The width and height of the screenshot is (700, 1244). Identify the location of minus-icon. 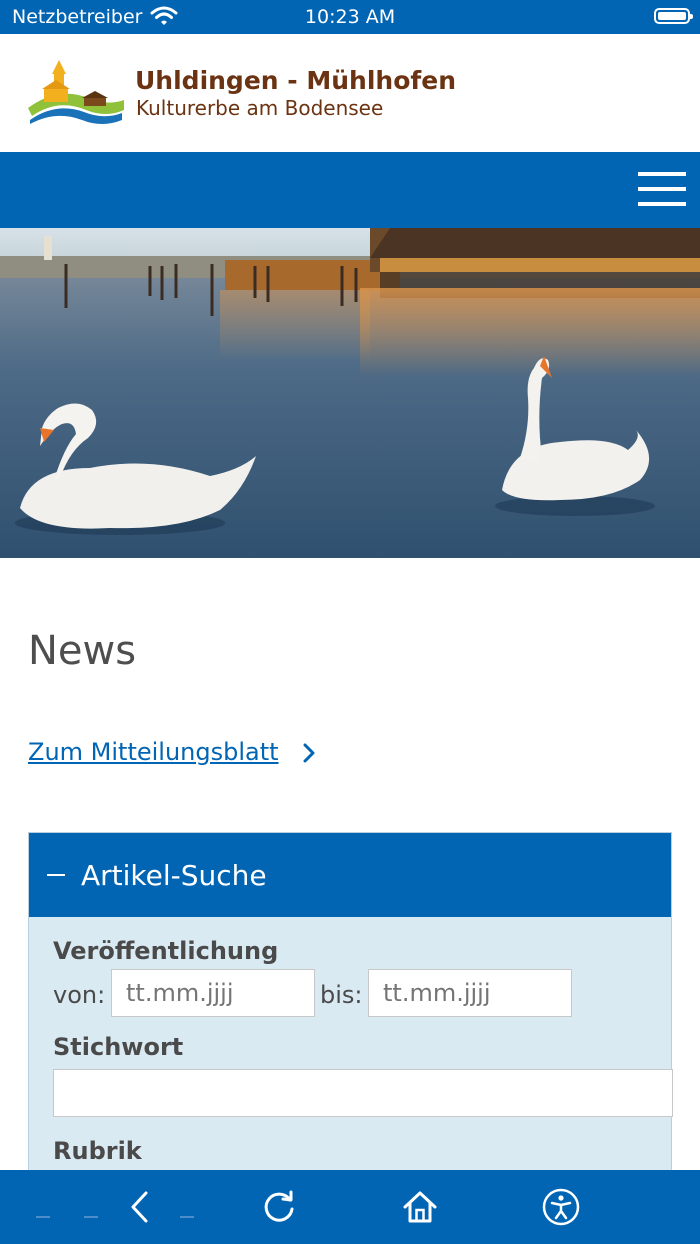
(56, 875).